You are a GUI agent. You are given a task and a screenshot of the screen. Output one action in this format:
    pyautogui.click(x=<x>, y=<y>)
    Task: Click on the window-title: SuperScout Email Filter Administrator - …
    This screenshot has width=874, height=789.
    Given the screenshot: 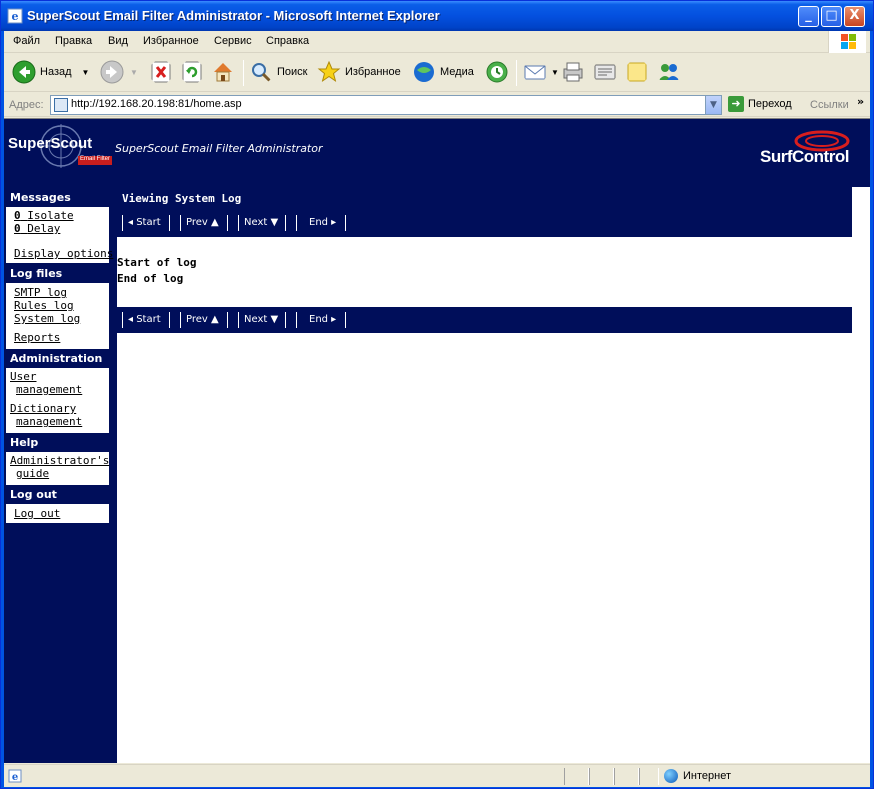 What is the action you would take?
    pyautogui.click(x=233, y=15)
    